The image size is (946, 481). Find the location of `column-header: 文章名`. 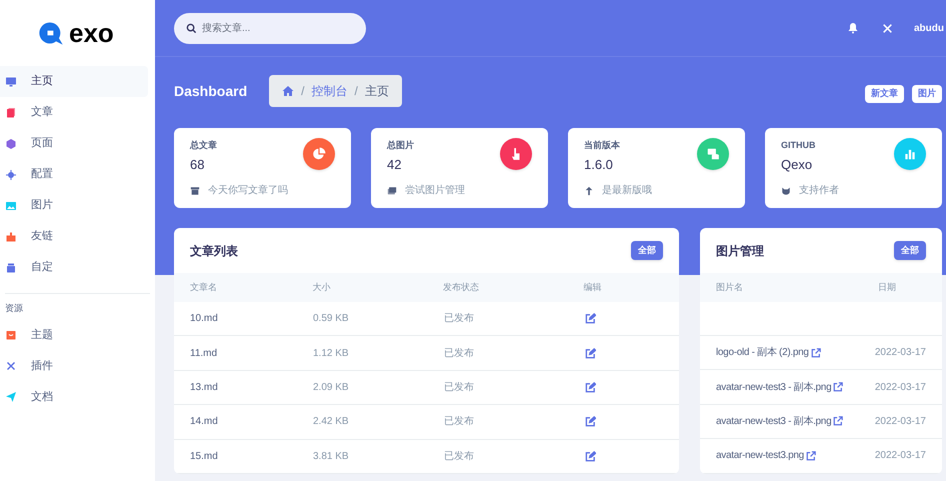

column-header: 文章名 is located at coordinates (204, 287).